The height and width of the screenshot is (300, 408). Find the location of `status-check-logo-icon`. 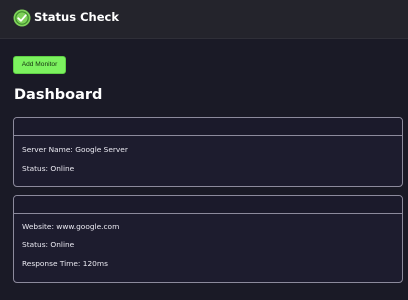

status-check-logo-icon is located at coordinates (22, 18).